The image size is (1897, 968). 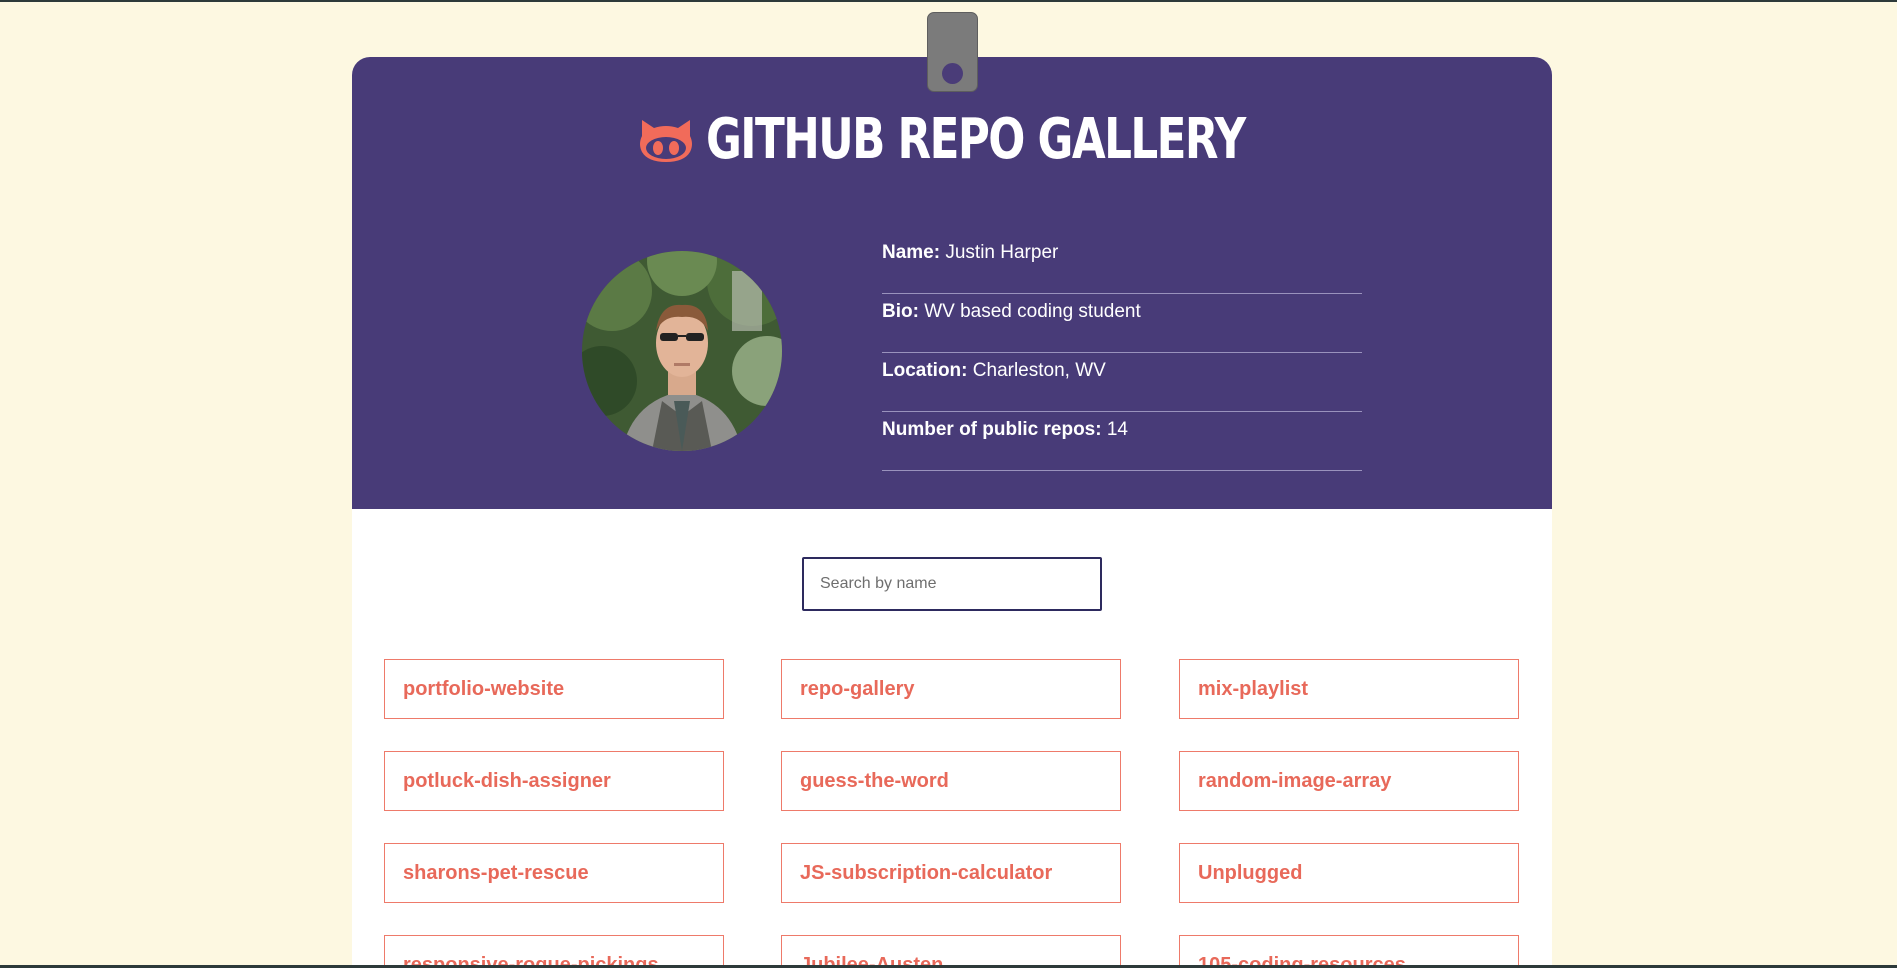 I want to click on search-container, so click(x=952, y=584).